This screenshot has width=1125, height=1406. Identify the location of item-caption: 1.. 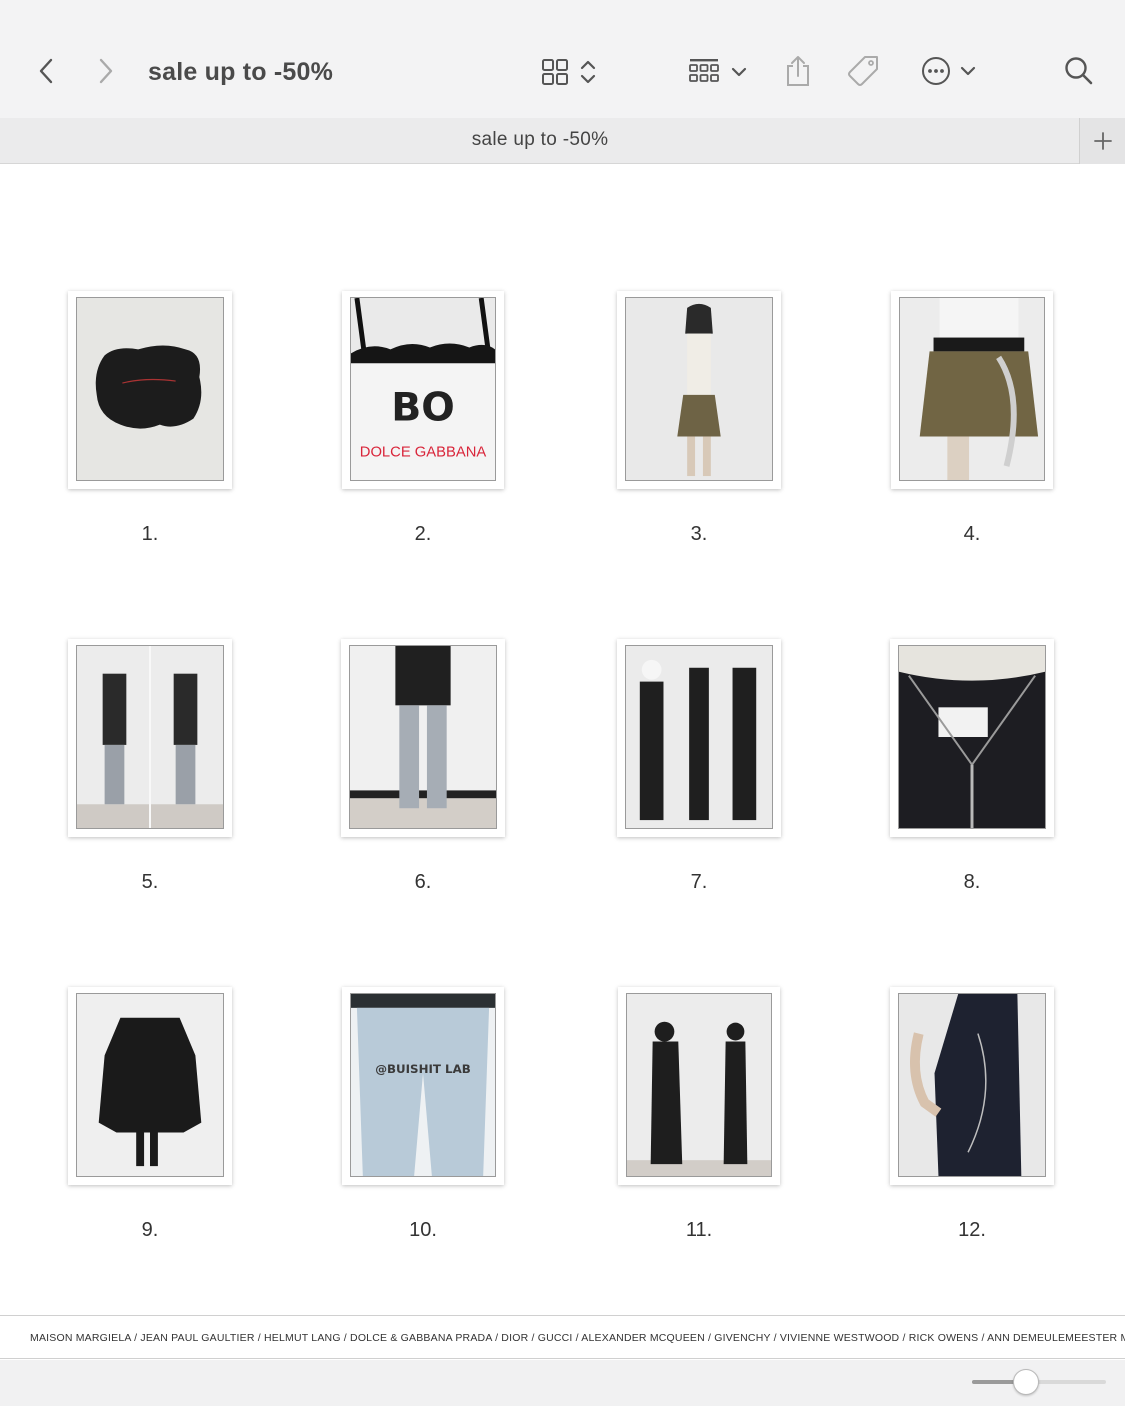
(150, 534).